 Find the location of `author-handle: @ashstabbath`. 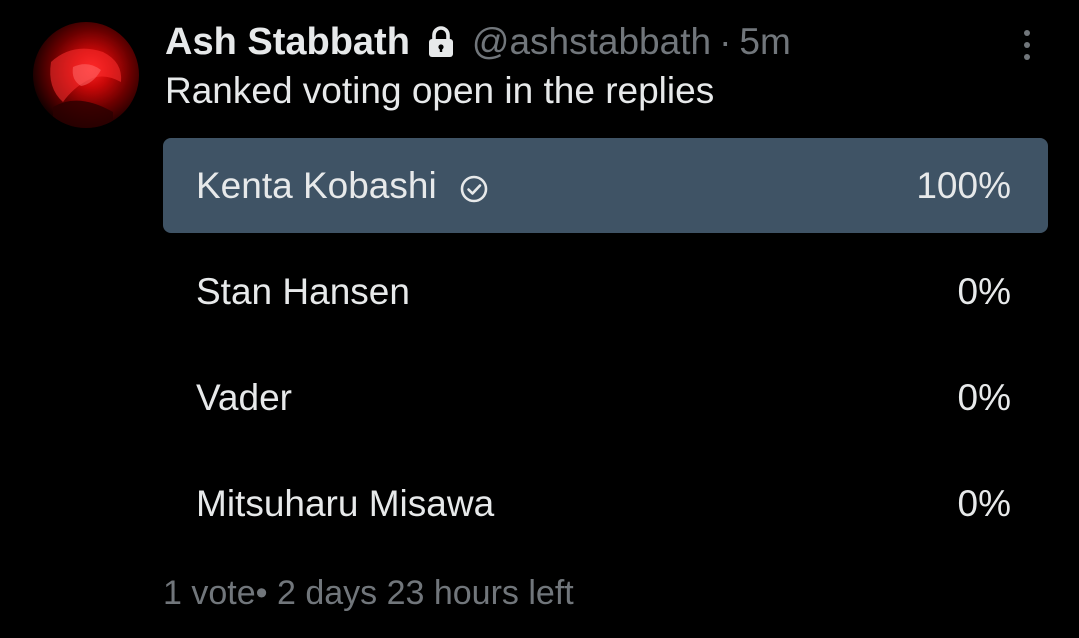

author-handle: @ashstabbath is located at coordinates (591, 42).